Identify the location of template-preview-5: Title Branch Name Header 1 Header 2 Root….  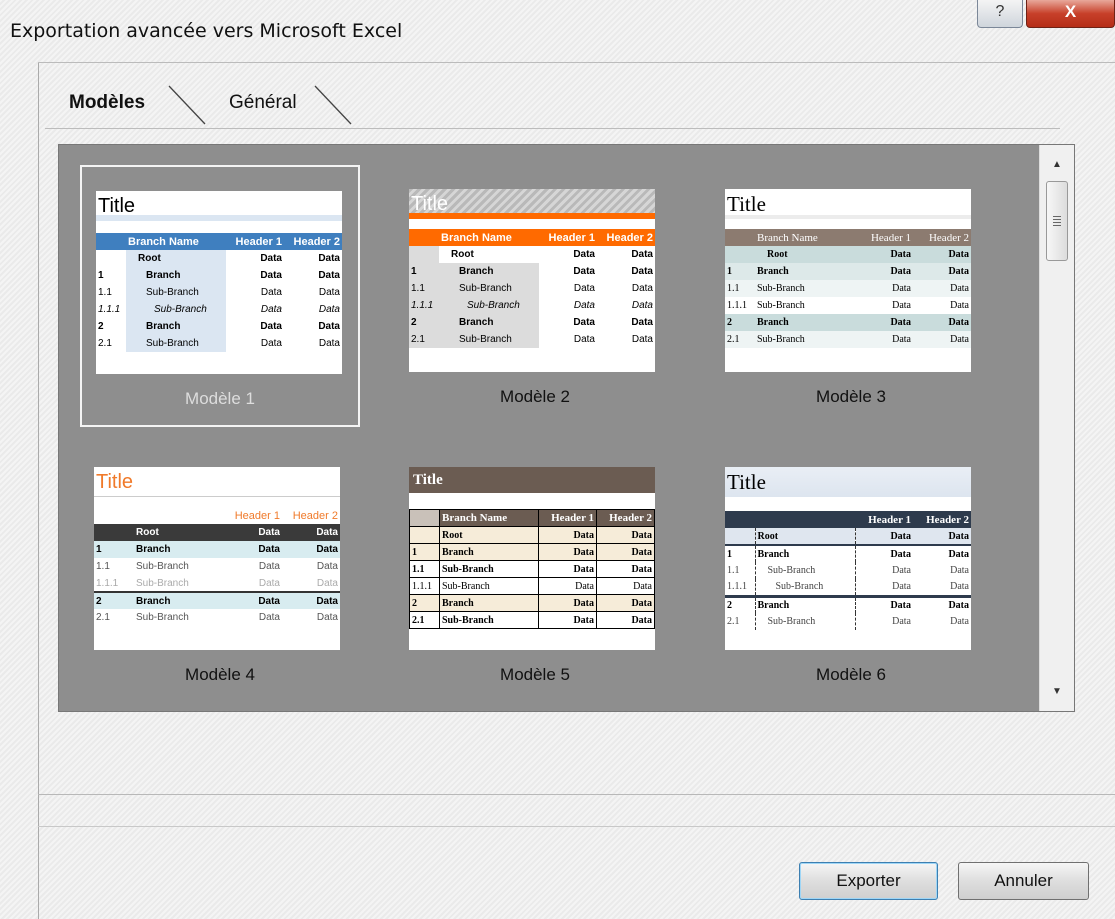
(532, 558).